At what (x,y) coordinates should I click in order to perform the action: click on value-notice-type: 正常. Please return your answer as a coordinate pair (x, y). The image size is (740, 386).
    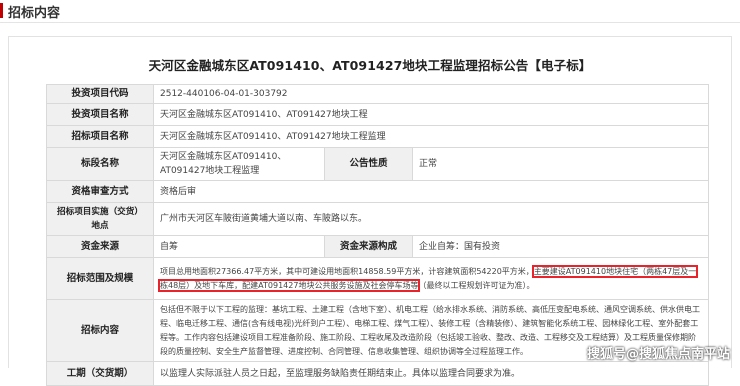
    Looking at the image, I should click on (560, 164).